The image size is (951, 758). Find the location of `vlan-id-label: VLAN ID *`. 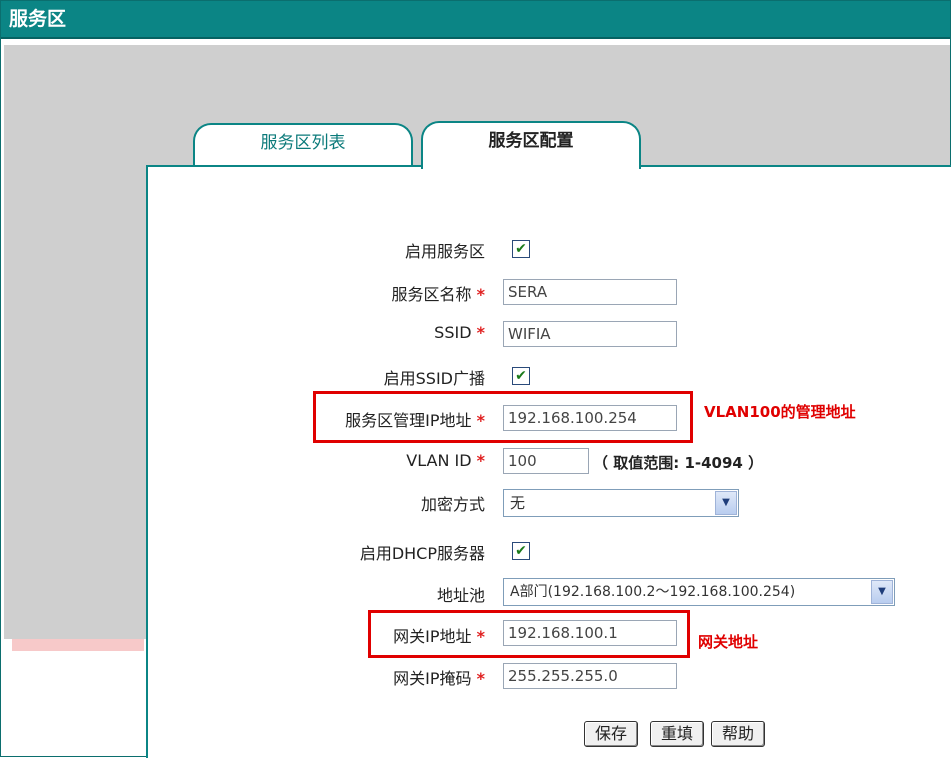

vlan-id-label: VLAN ID * is located at coordinates (445, 460).